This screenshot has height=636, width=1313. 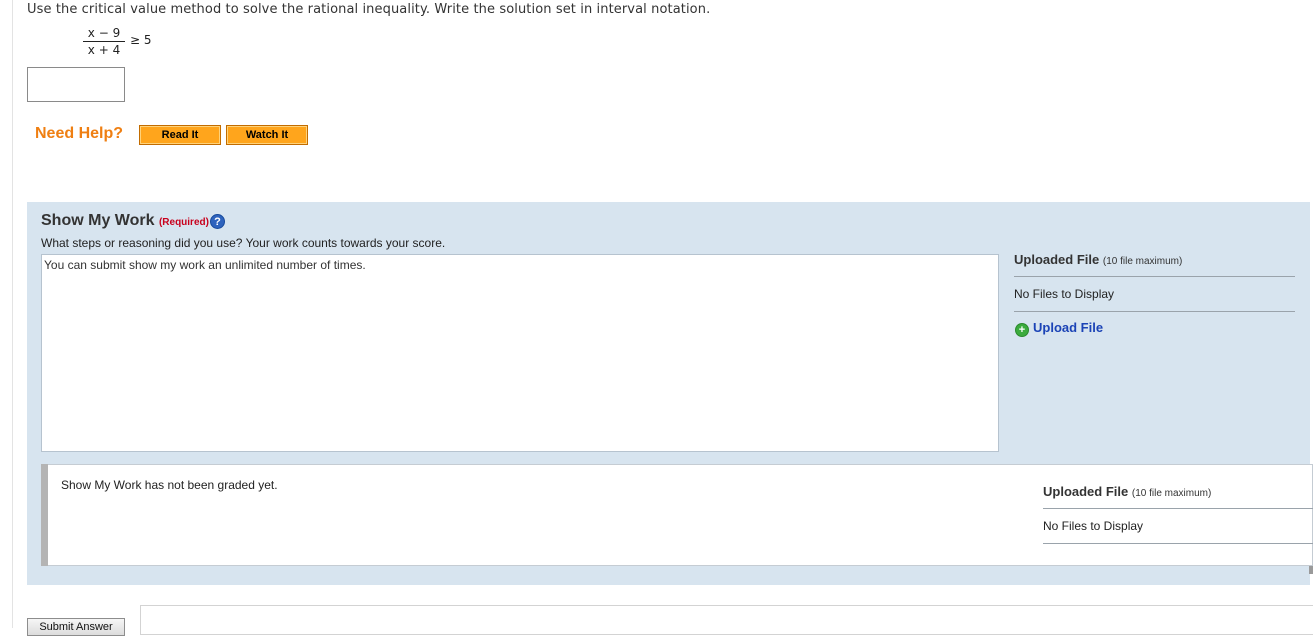 I want to click on show-my-work-title-text: Show My Work, so click(x=98, y=220).